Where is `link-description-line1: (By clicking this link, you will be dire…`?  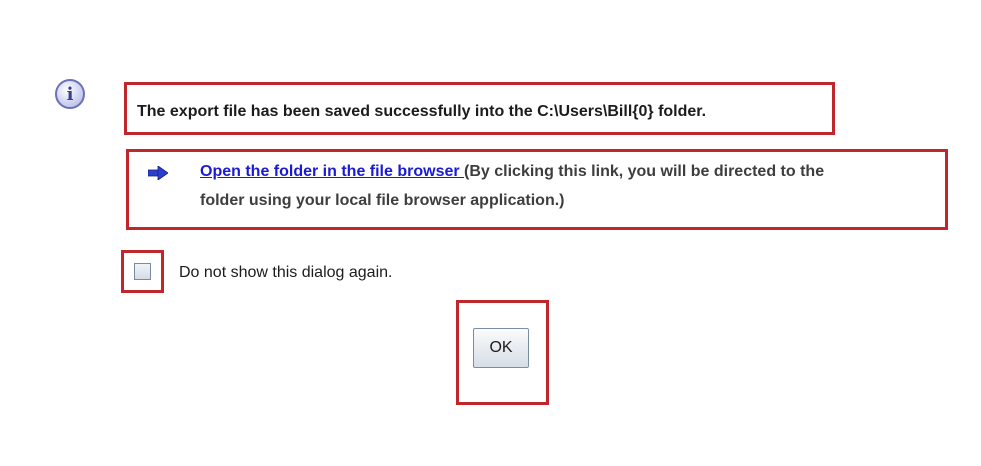
link-description-line1: (By clicking this link, you will be dire… is located at coordinates (644, 171).